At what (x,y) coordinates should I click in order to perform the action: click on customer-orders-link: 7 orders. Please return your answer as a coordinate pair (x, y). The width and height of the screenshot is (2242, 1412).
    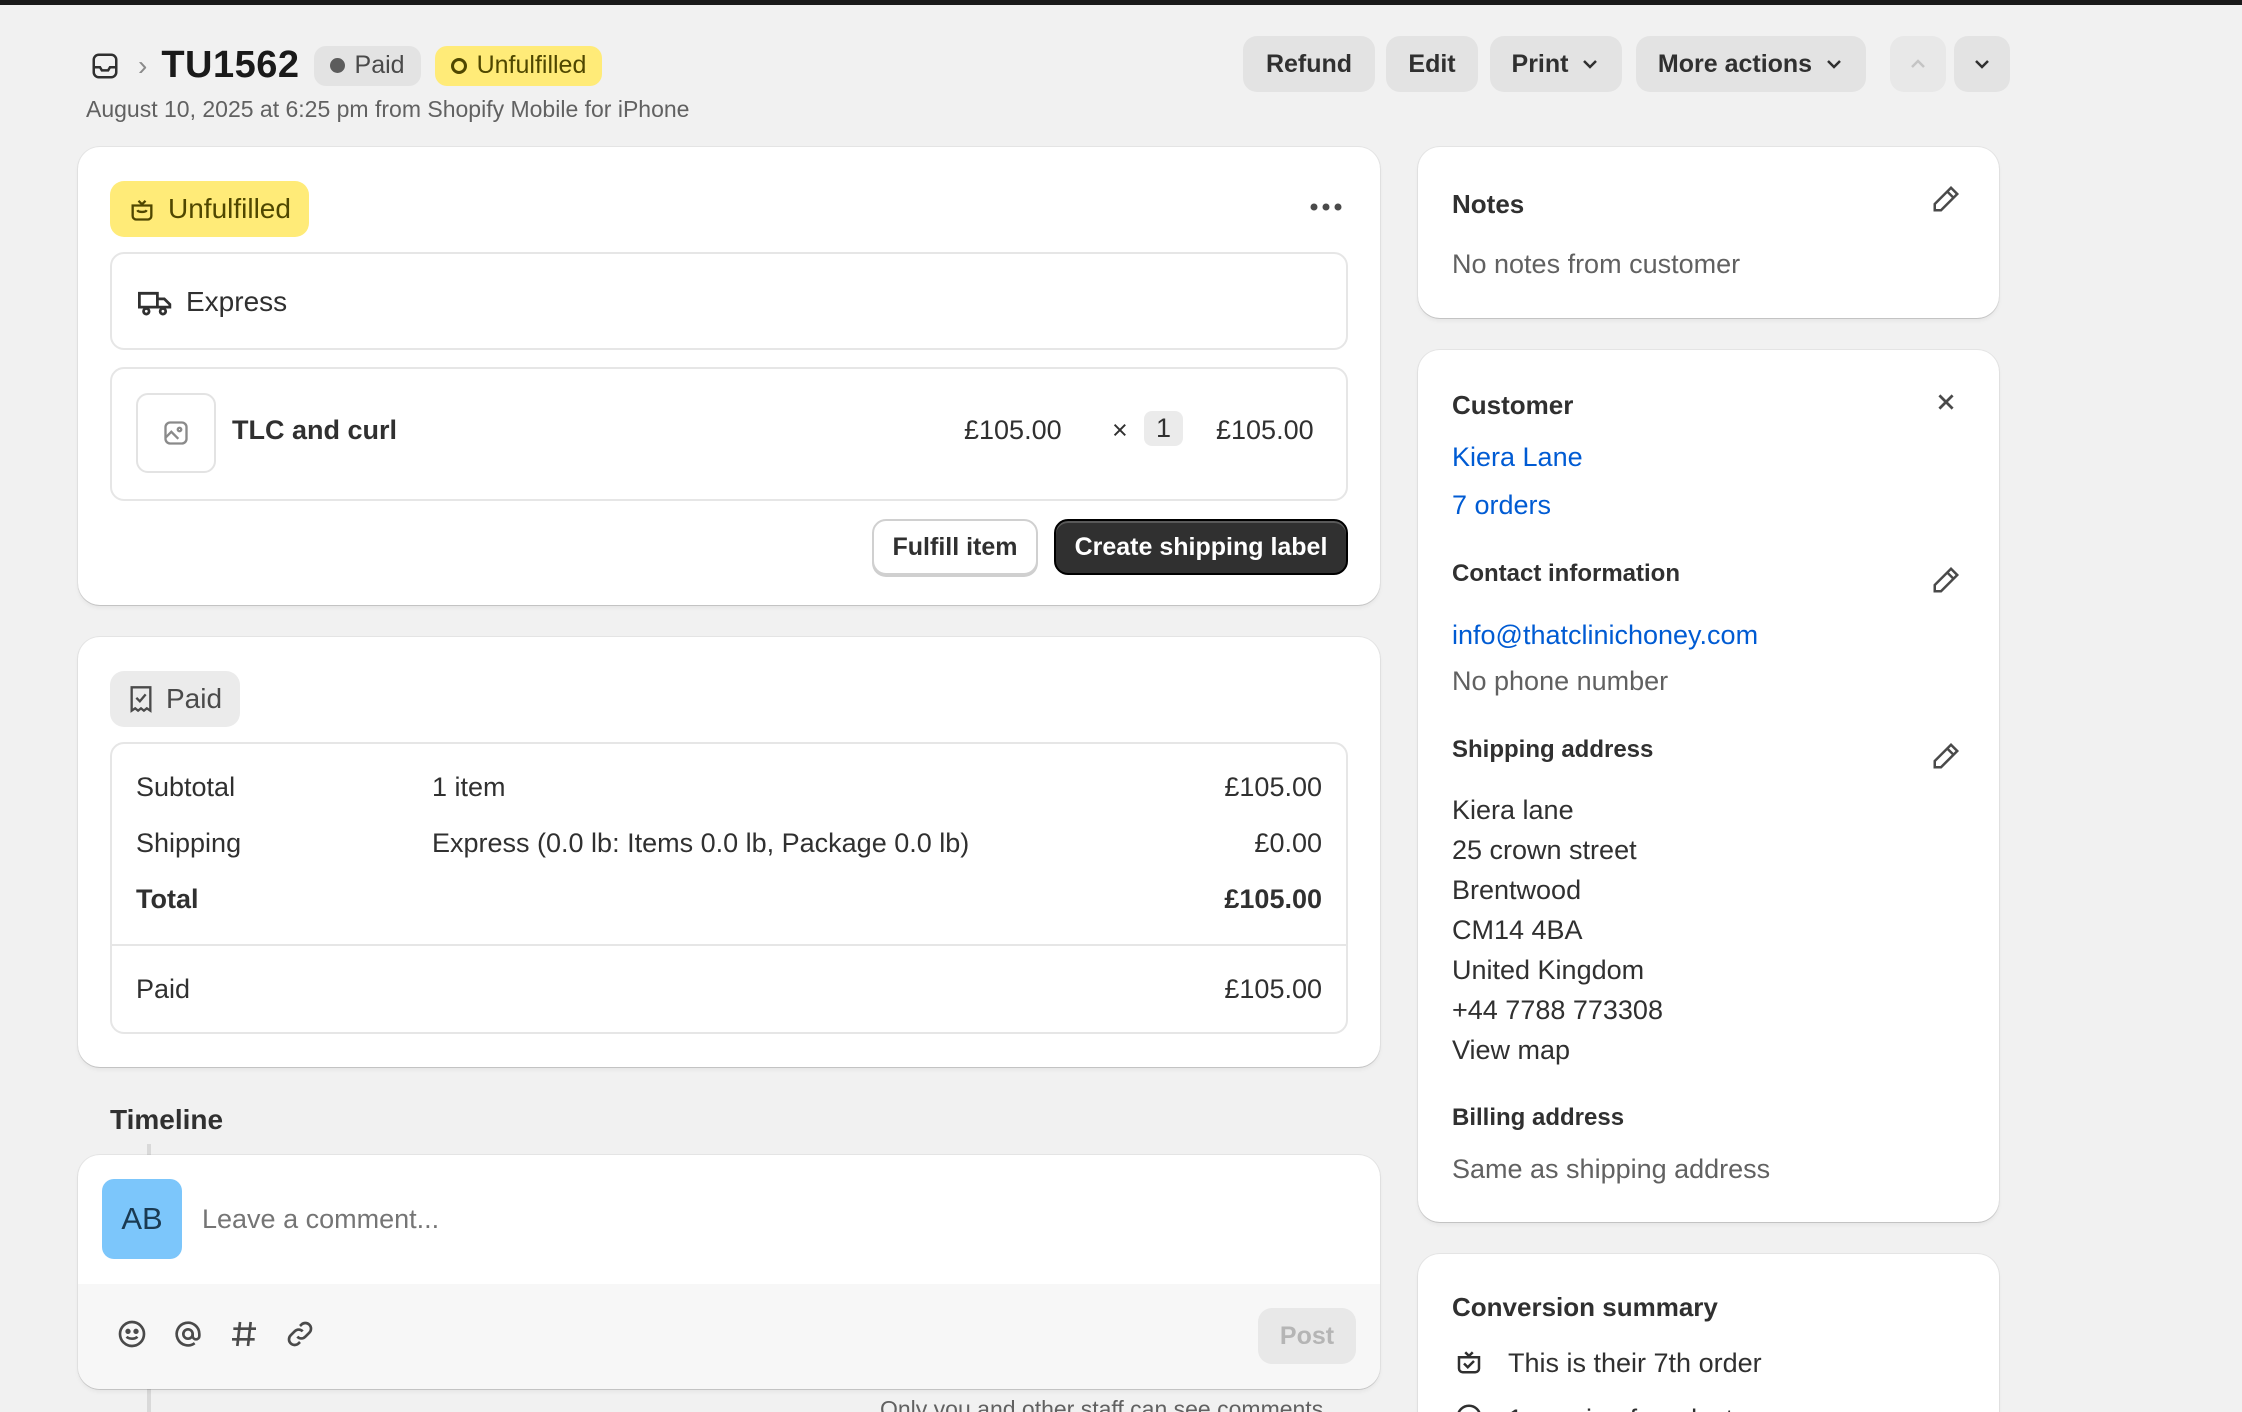
    Looking at the image, I should click on (1501, 505).